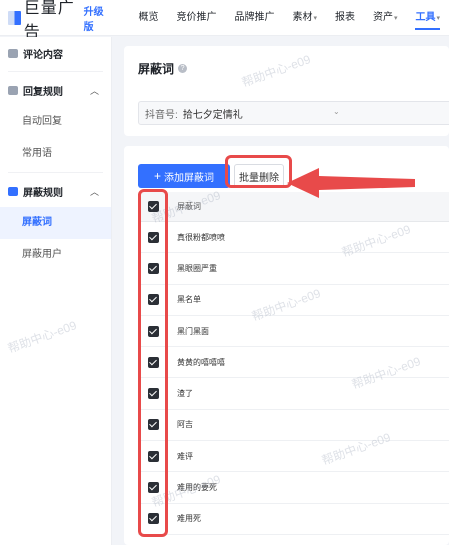  What do you see at coordinates (189, 300) in the screenshot?
I see `block-word: 黑名单` at bounding box center [189, 300].